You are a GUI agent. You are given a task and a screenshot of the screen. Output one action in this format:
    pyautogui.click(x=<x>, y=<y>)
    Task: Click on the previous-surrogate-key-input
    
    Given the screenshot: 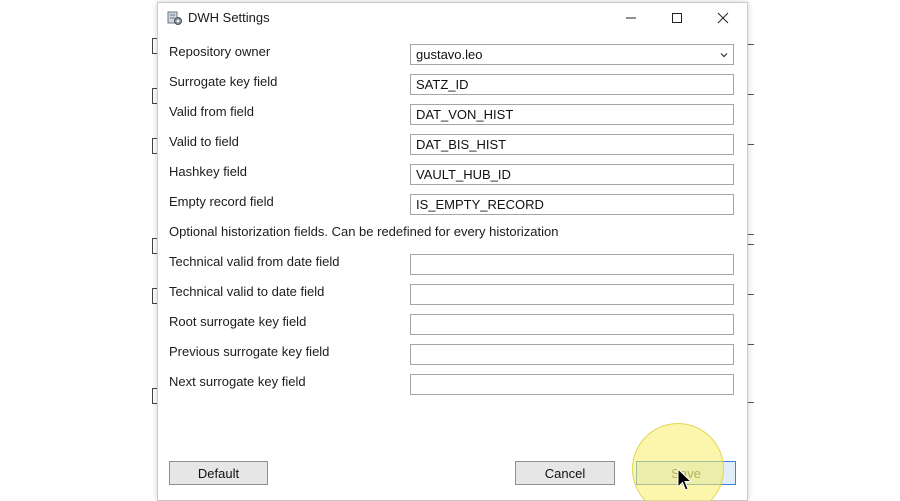 What is the action you would take?
    pyautogui.click(x=572, y=354)
    